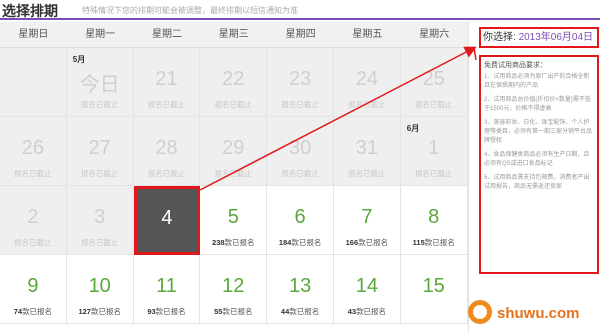  I want to click on requirement-item: 1、试用商品必须为原厂出产的合格全新且在保质期内的产品, so click(537, 81).